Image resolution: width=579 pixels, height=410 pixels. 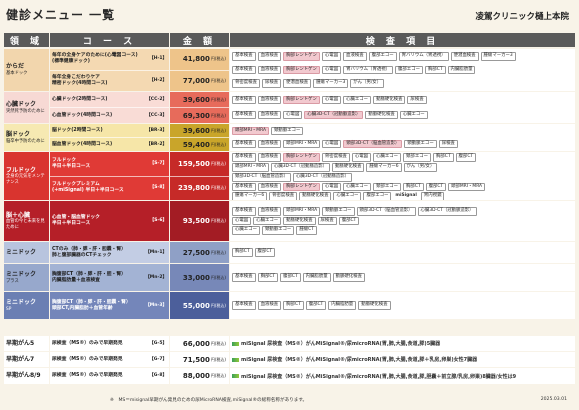 I want to click on exam-line: 頸部3D-CT（脳血管造影） 心臓3D-CT（冠動脈造影）, so click(x=402, y=177).